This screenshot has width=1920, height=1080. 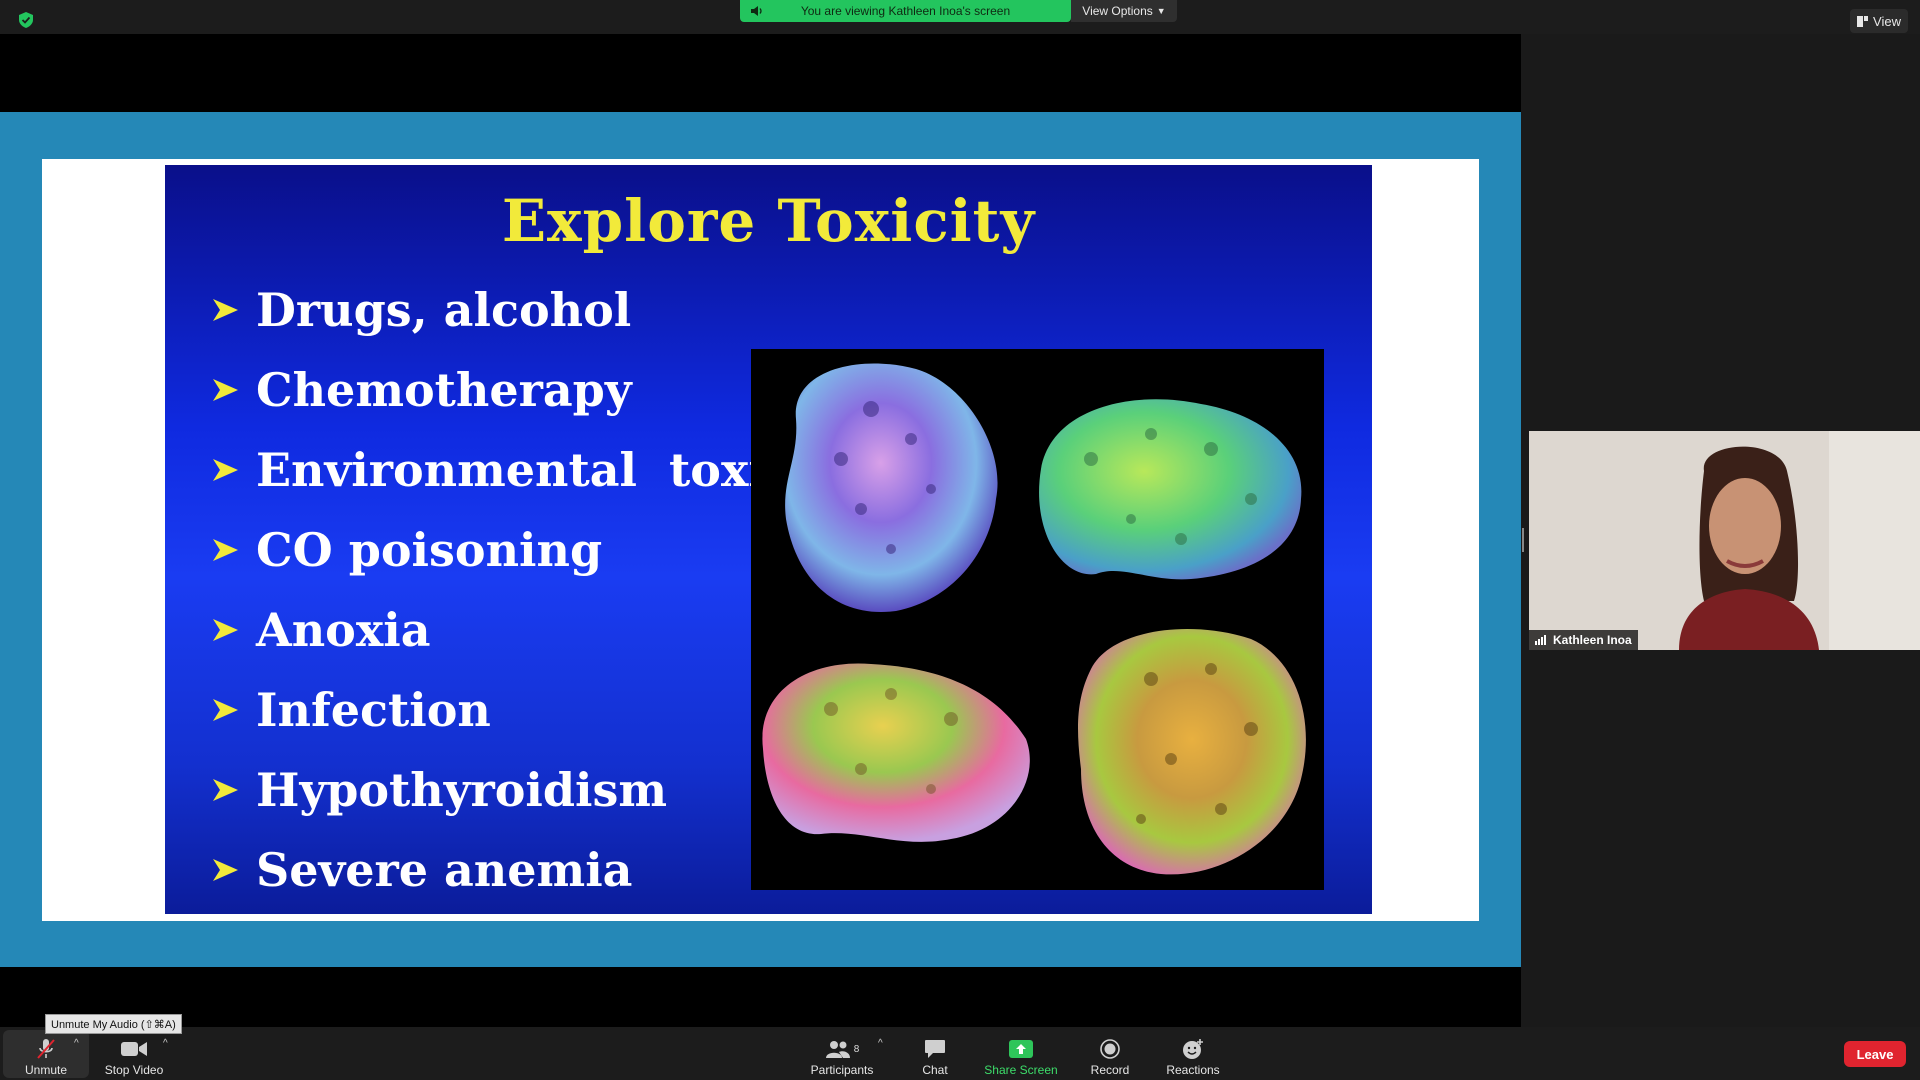 What do you see at coordinates (768, 221) in the screenshot?
I see `slide-title: Explore Toxicity` at bounding box center [768, 221].